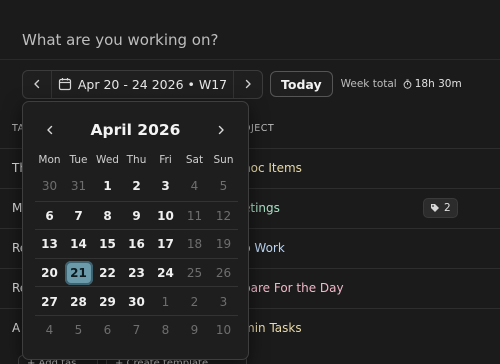 The height and width of the screenshot is (364, 500). I want to click on calendar-day-number: 15, so click(107, 244).